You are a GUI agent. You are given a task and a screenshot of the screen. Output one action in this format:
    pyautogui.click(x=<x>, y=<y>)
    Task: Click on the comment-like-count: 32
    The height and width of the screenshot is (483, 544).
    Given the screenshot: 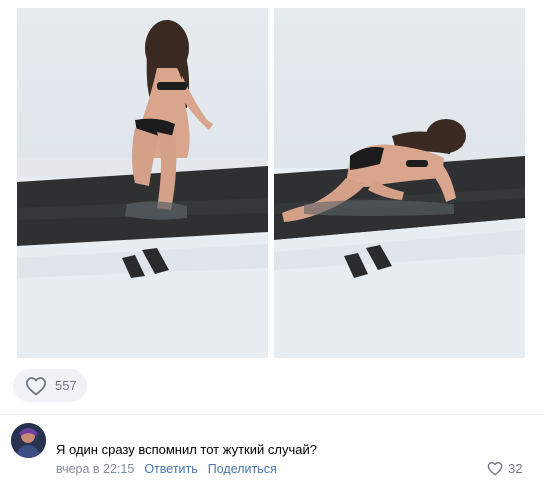 What is the action you would take?
    pyautogui.click(x=515, y=468)
    